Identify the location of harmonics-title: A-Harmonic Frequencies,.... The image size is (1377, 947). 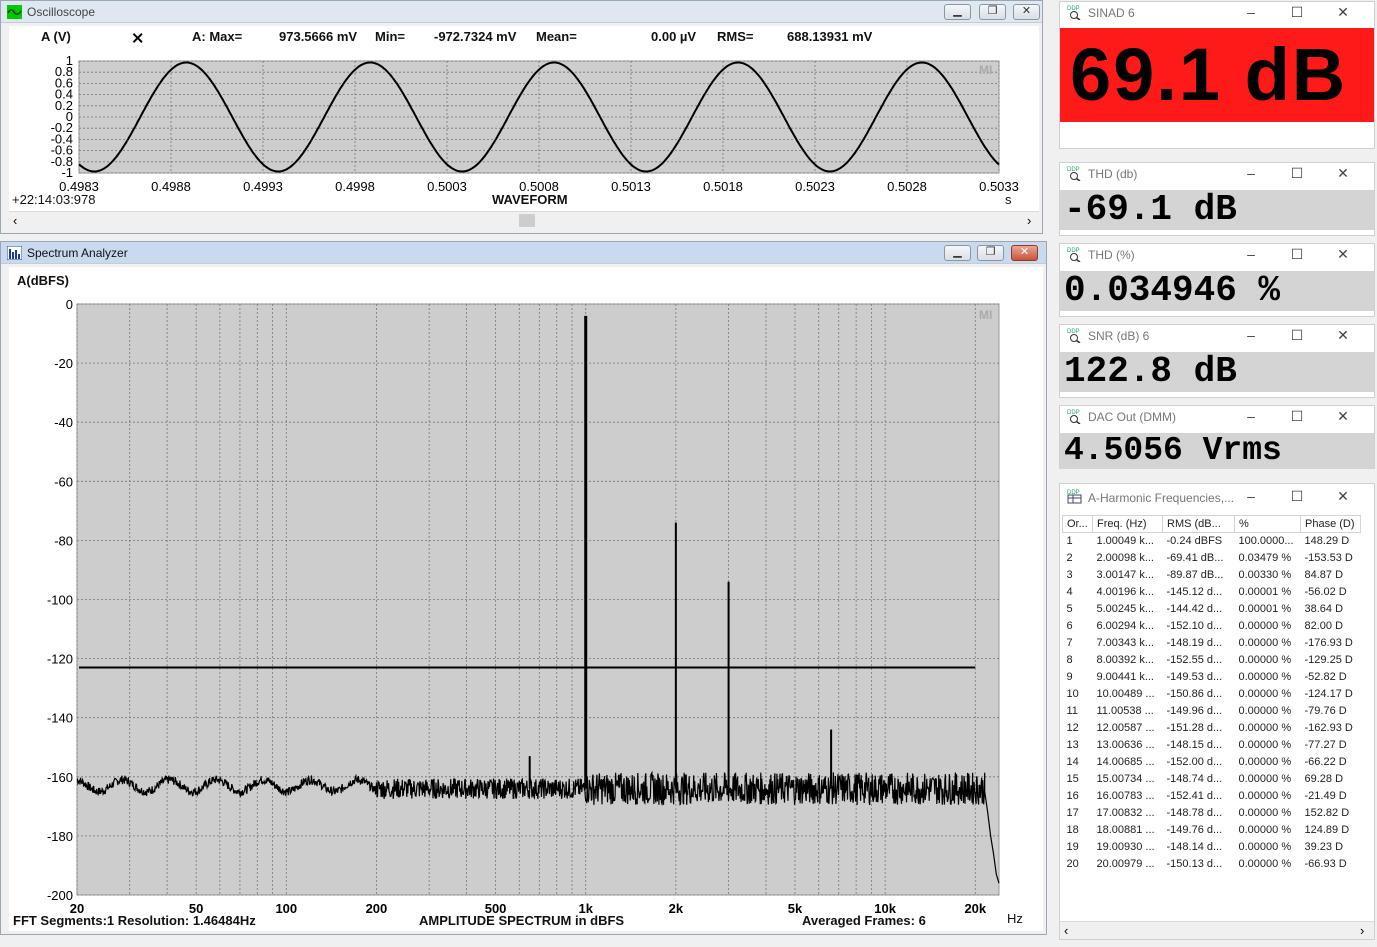
(1161, 498).